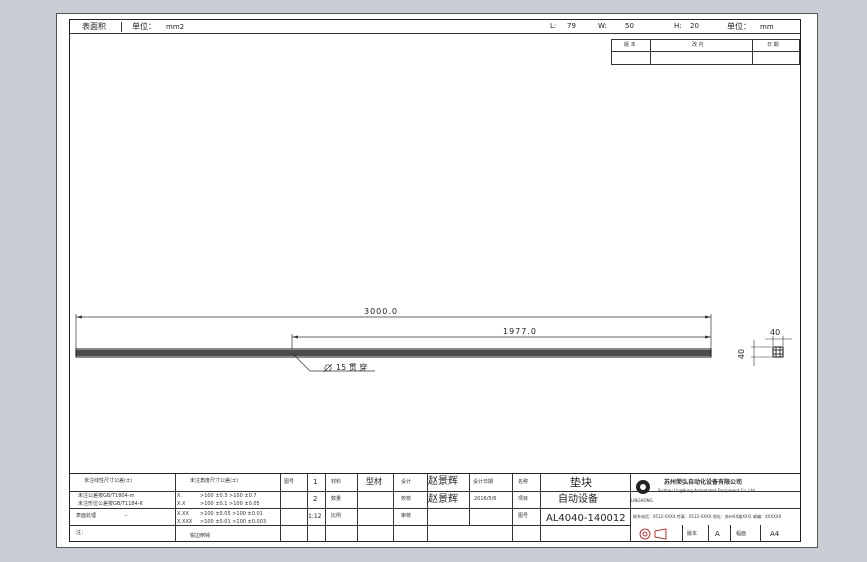 This screenshot has width=867, height=562. I want to click on company-logo-icon, so click(643, 487).